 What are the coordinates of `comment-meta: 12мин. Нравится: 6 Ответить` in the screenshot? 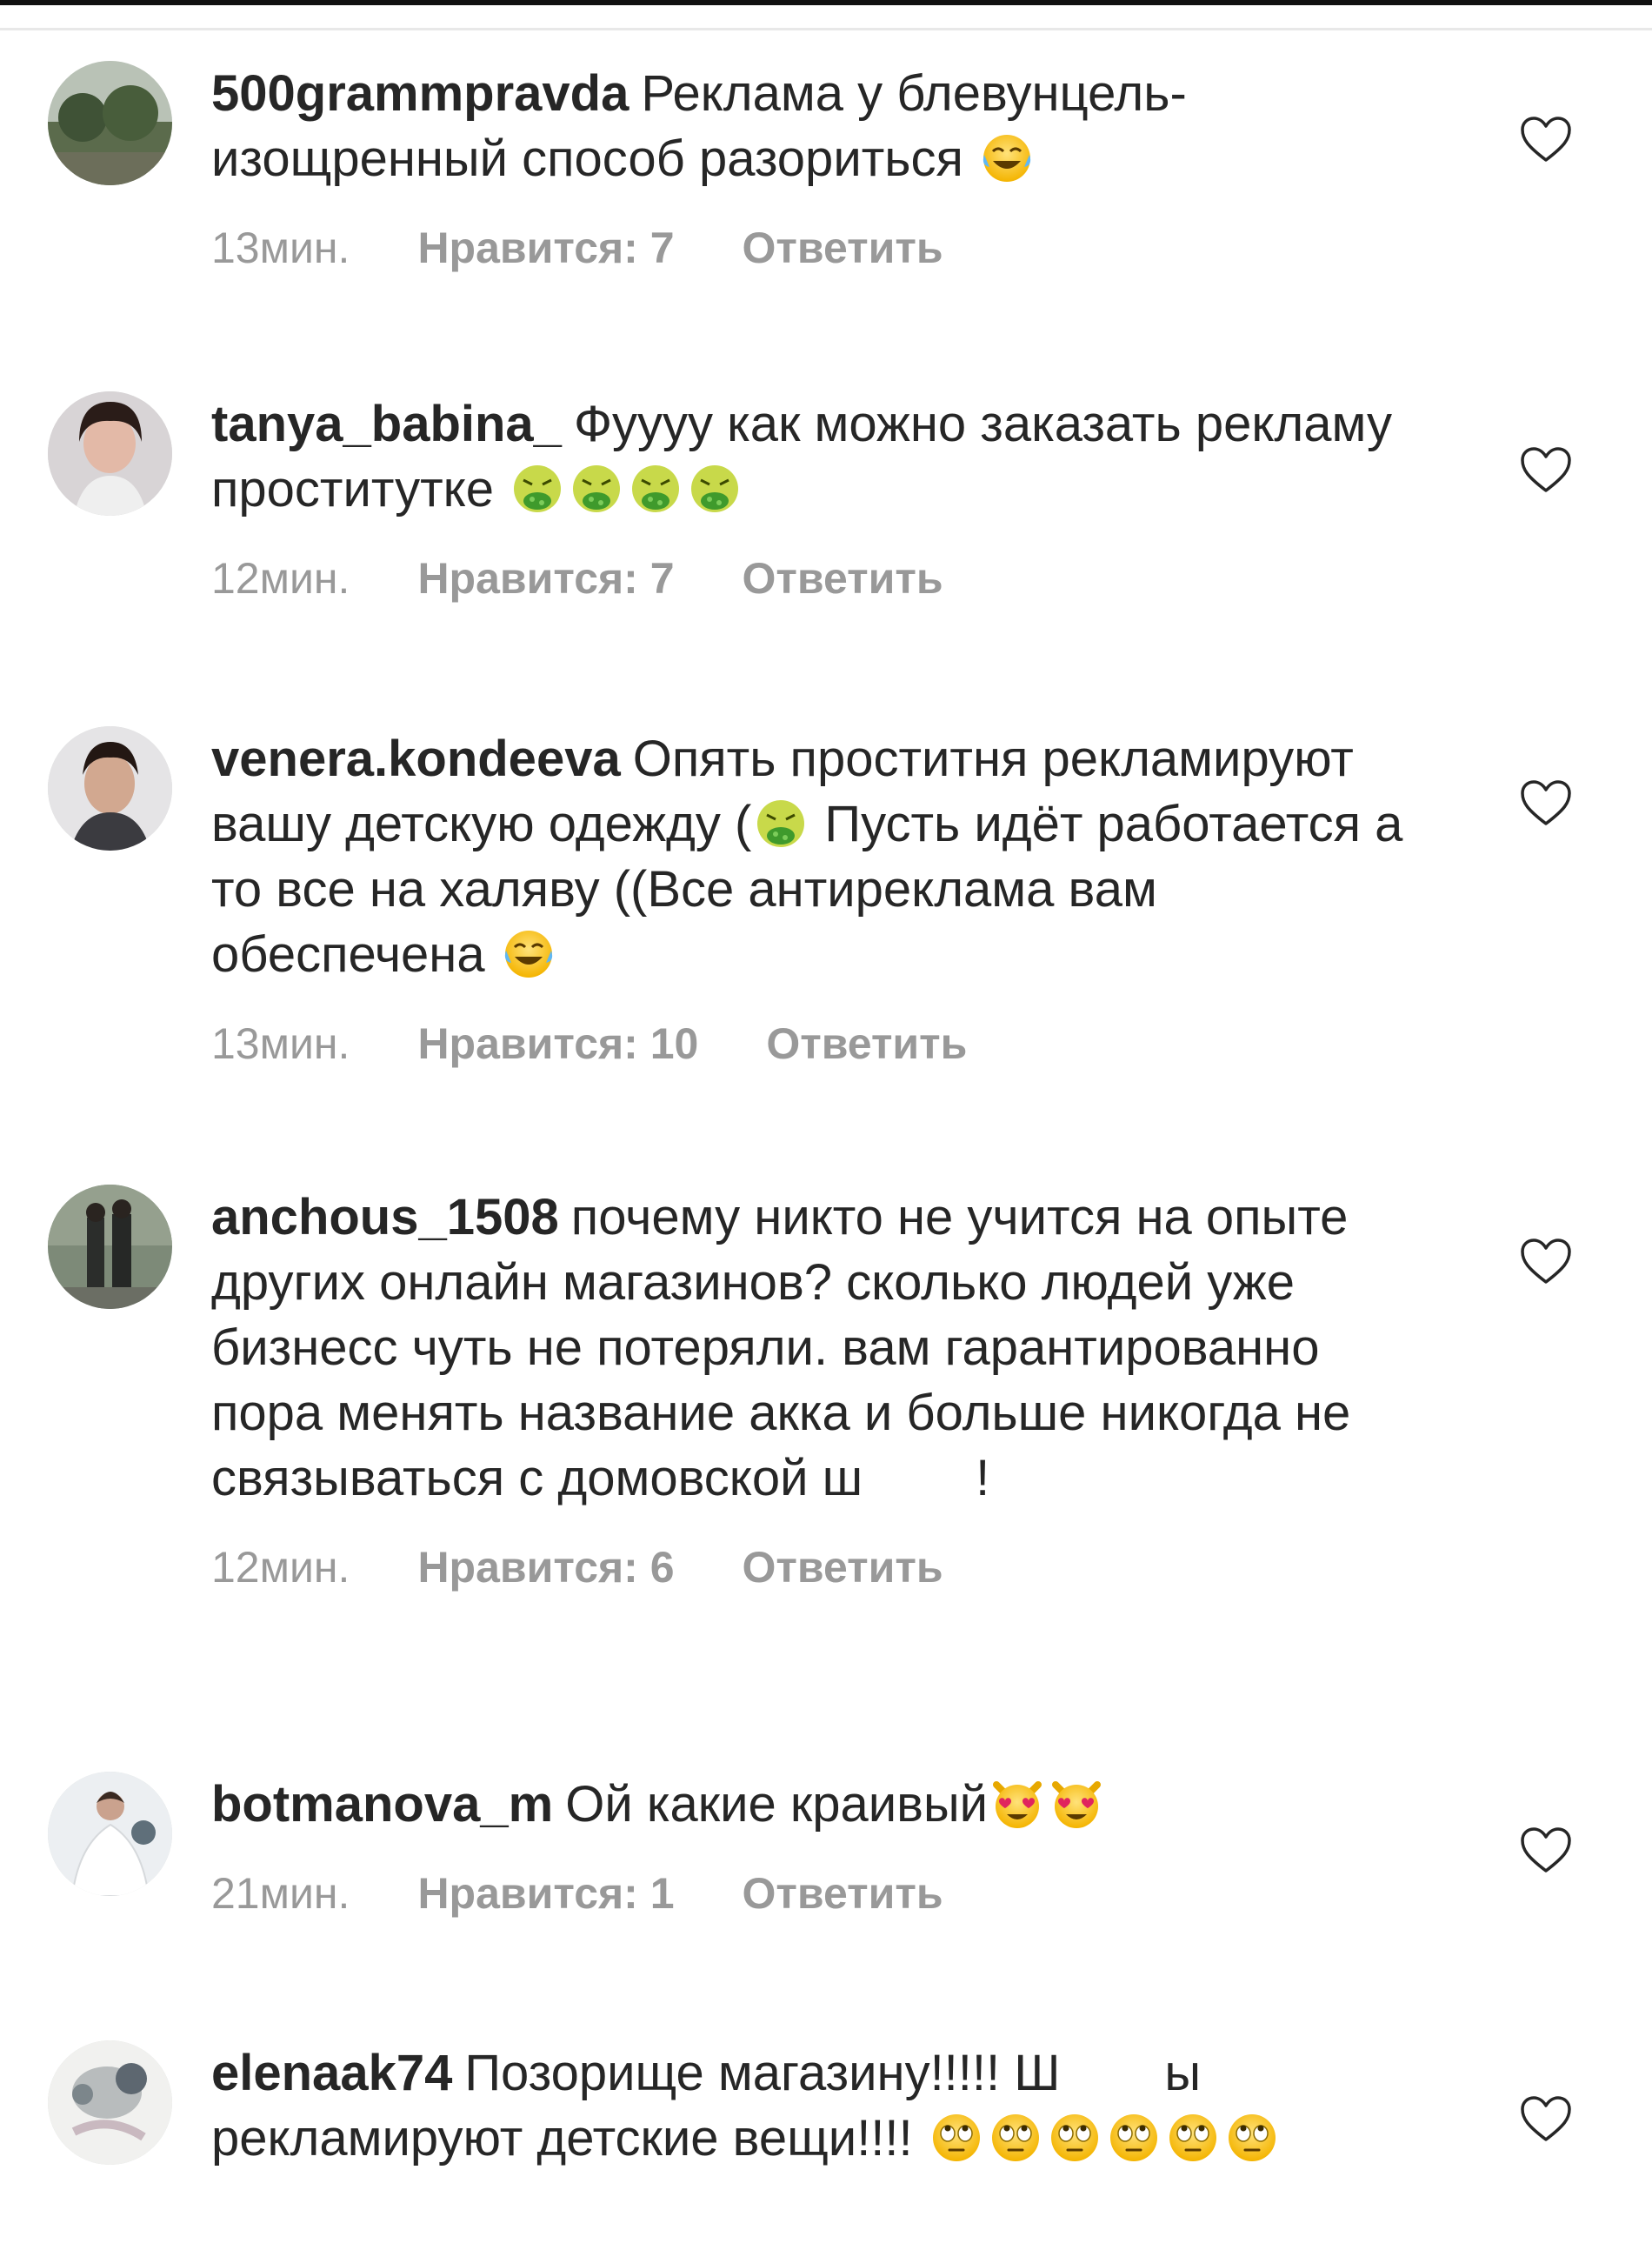 It's located at (815, 1567).